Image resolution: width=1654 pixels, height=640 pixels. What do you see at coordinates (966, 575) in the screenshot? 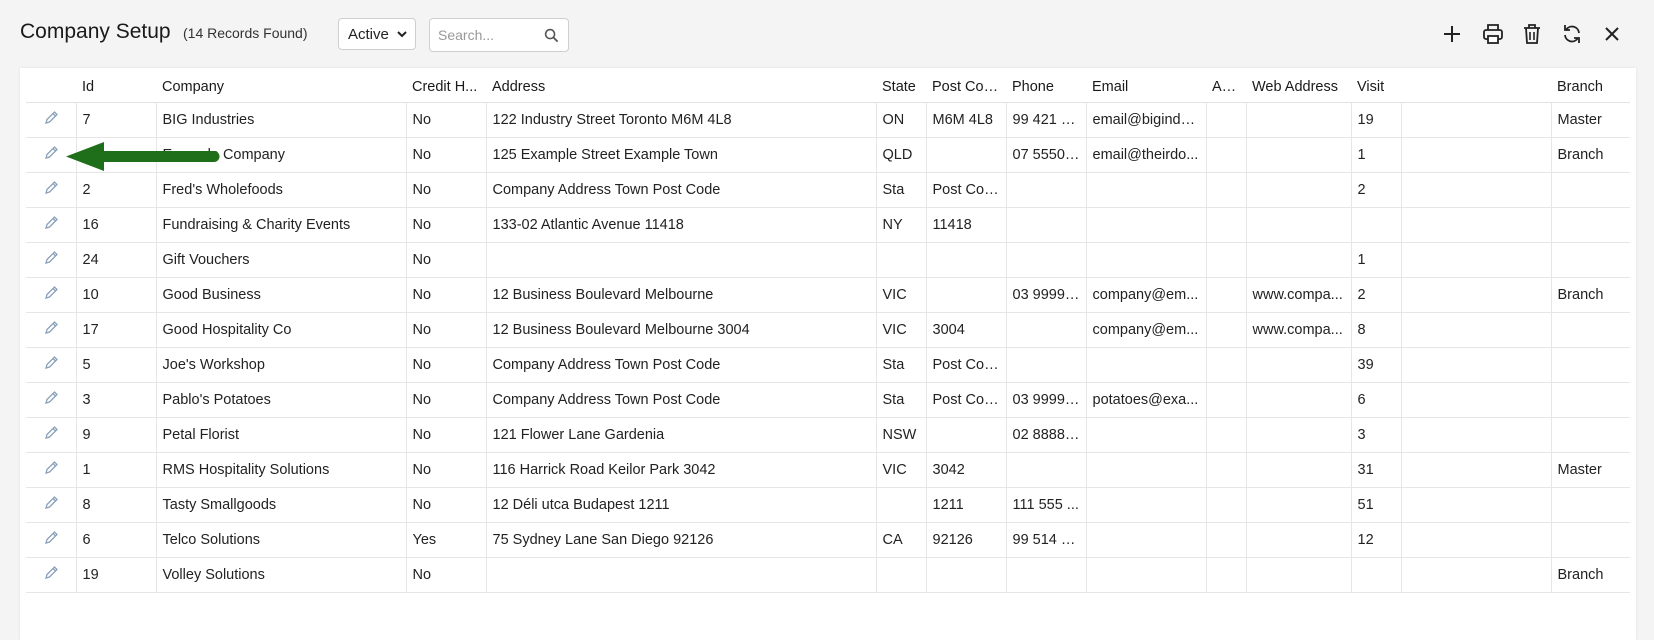
I see `post-code-cell` at bounding box center [966, 575].